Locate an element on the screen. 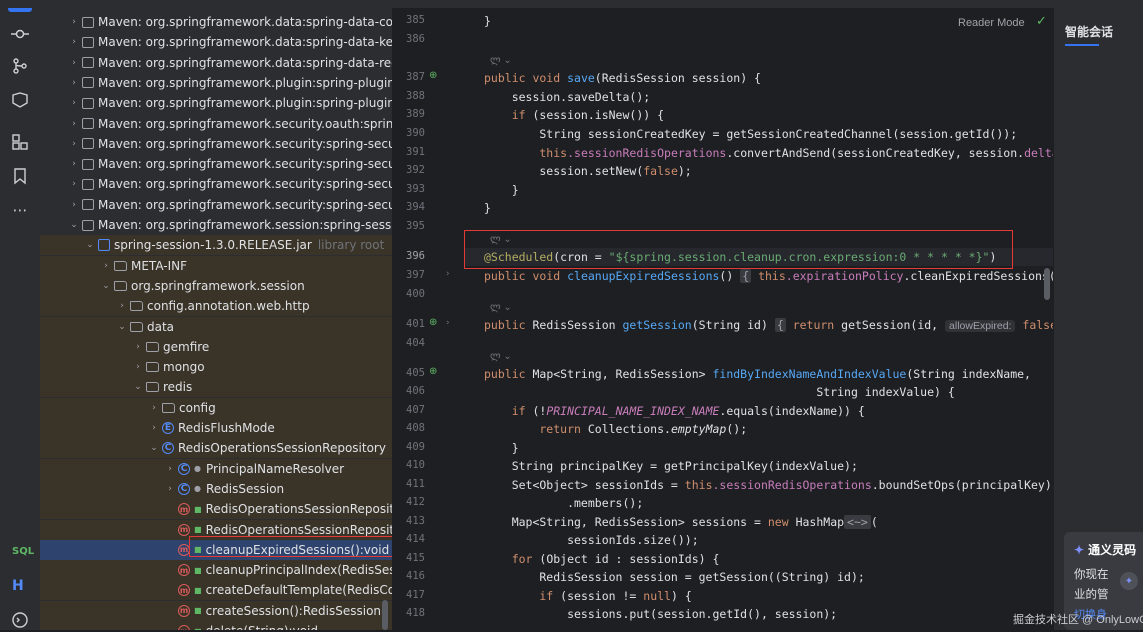 This screenshot has height=632, width=1143. tree-item: m ■ createSession():RedisSession is located at coordinates (216, 610).